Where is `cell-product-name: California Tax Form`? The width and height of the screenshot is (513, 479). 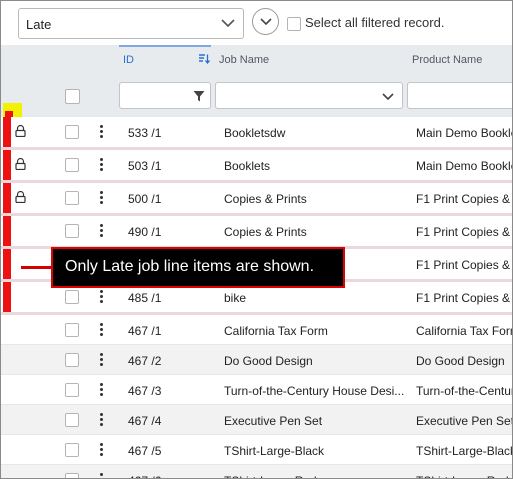
cell-product-name: California Tax Form is located at coordinates (464, 331).